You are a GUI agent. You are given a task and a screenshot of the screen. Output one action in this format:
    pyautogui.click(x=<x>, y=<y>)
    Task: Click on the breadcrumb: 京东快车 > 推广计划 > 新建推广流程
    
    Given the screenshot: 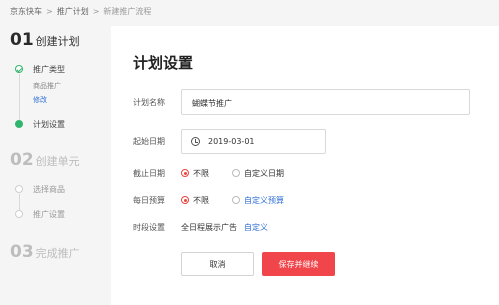 What is the action you would take?
    pyautogui.click(x=80, y=11)
    